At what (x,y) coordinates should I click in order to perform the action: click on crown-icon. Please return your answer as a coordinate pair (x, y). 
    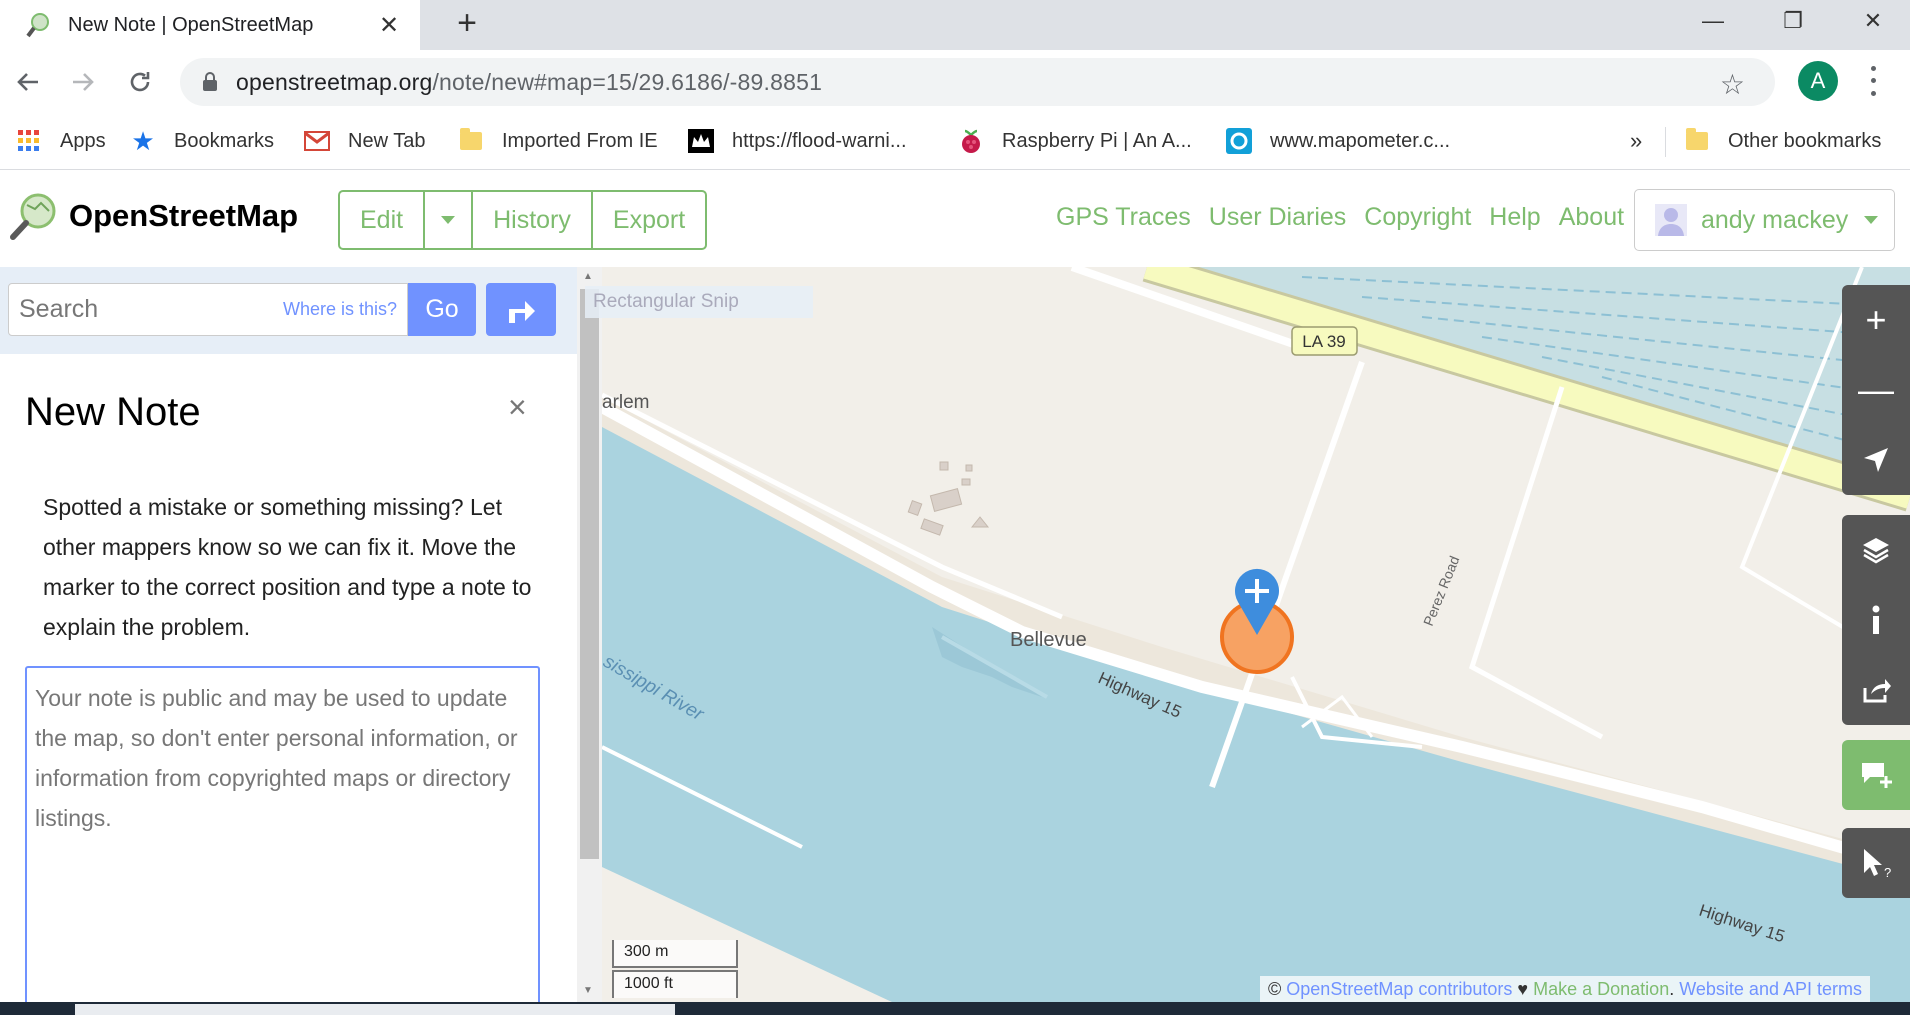
    Looking at the image, I should click on (701, 141).